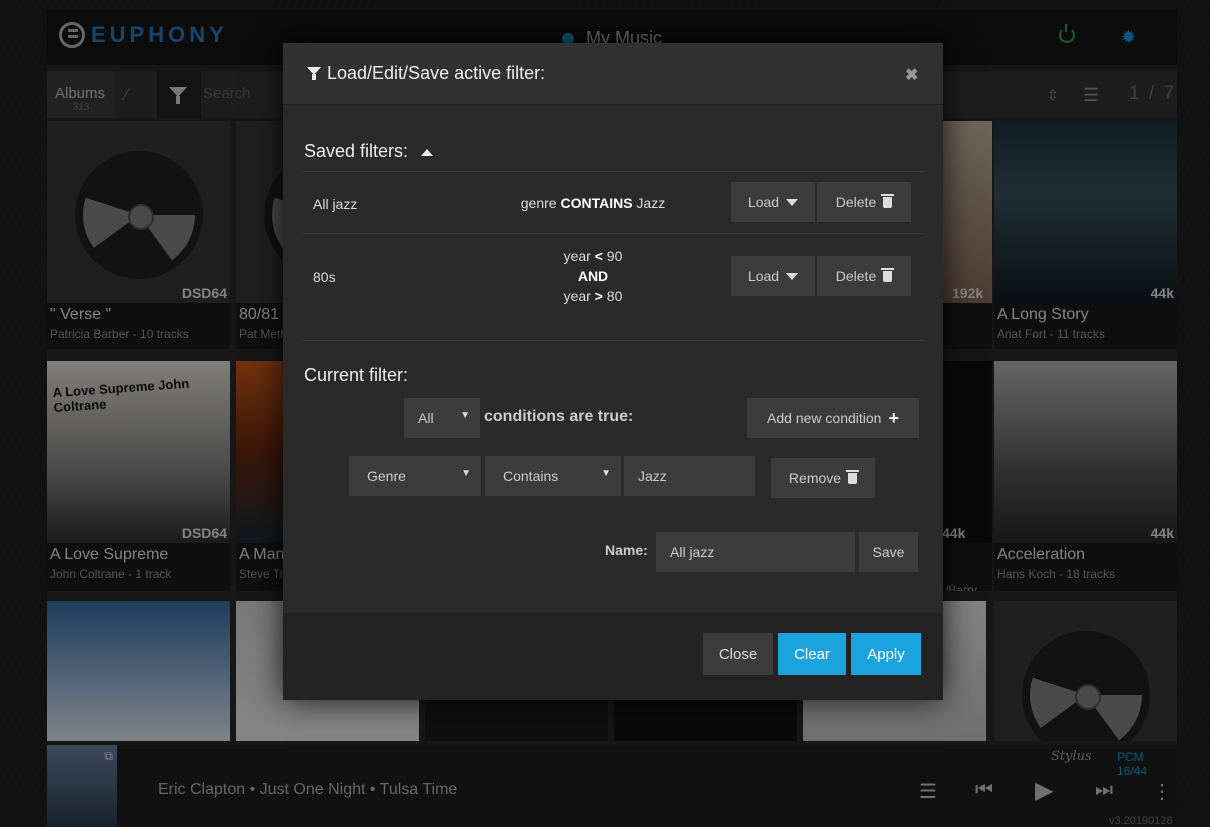 The width and height of the screenshot is (1210, 827). What do you see at coordinates (815, 478) in the screenshot?
I see `remove-label: Remove` at bounding box center [815, 478].